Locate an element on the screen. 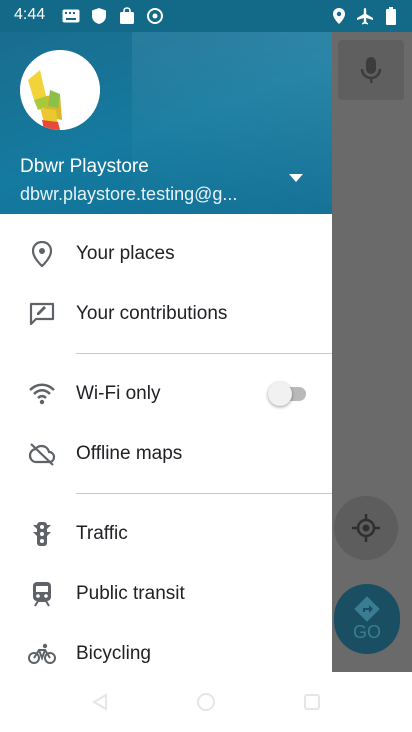 The image size is (412, 732). recents-square-icon is located at coordinates (312, 702).